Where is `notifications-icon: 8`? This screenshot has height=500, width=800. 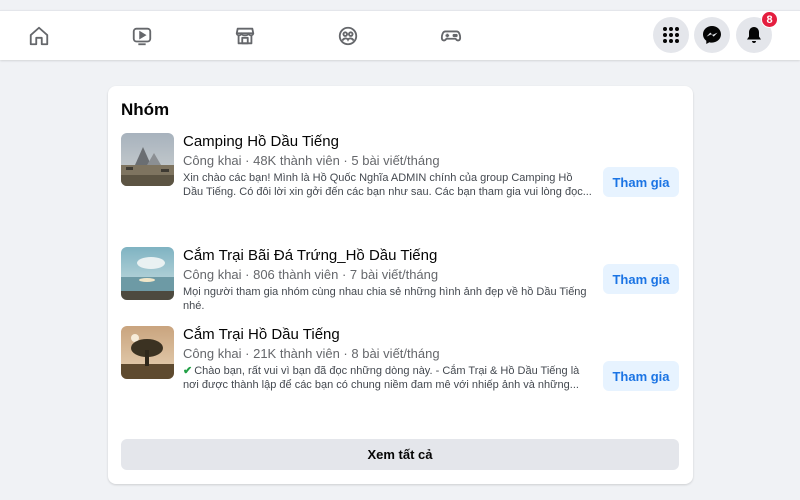 notifications-icon: 8 is located at coordinates (757, 32).